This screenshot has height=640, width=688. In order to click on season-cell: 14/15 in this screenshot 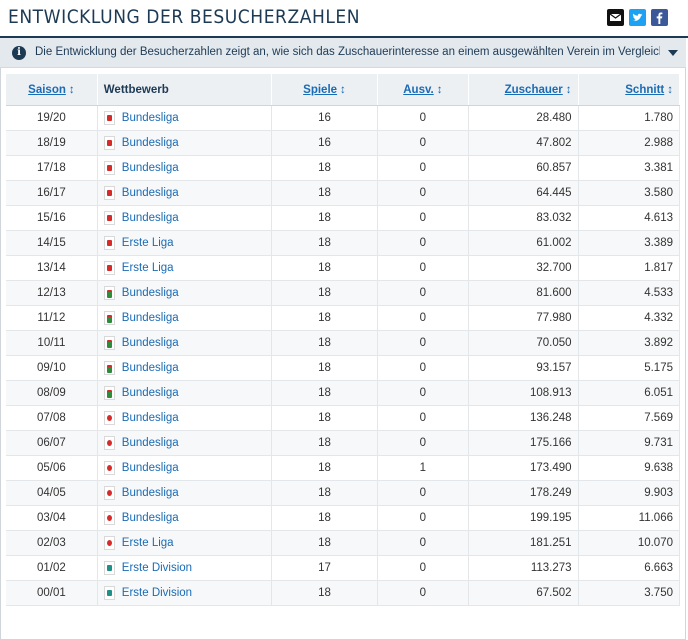, I will do `click(52, 243)`.